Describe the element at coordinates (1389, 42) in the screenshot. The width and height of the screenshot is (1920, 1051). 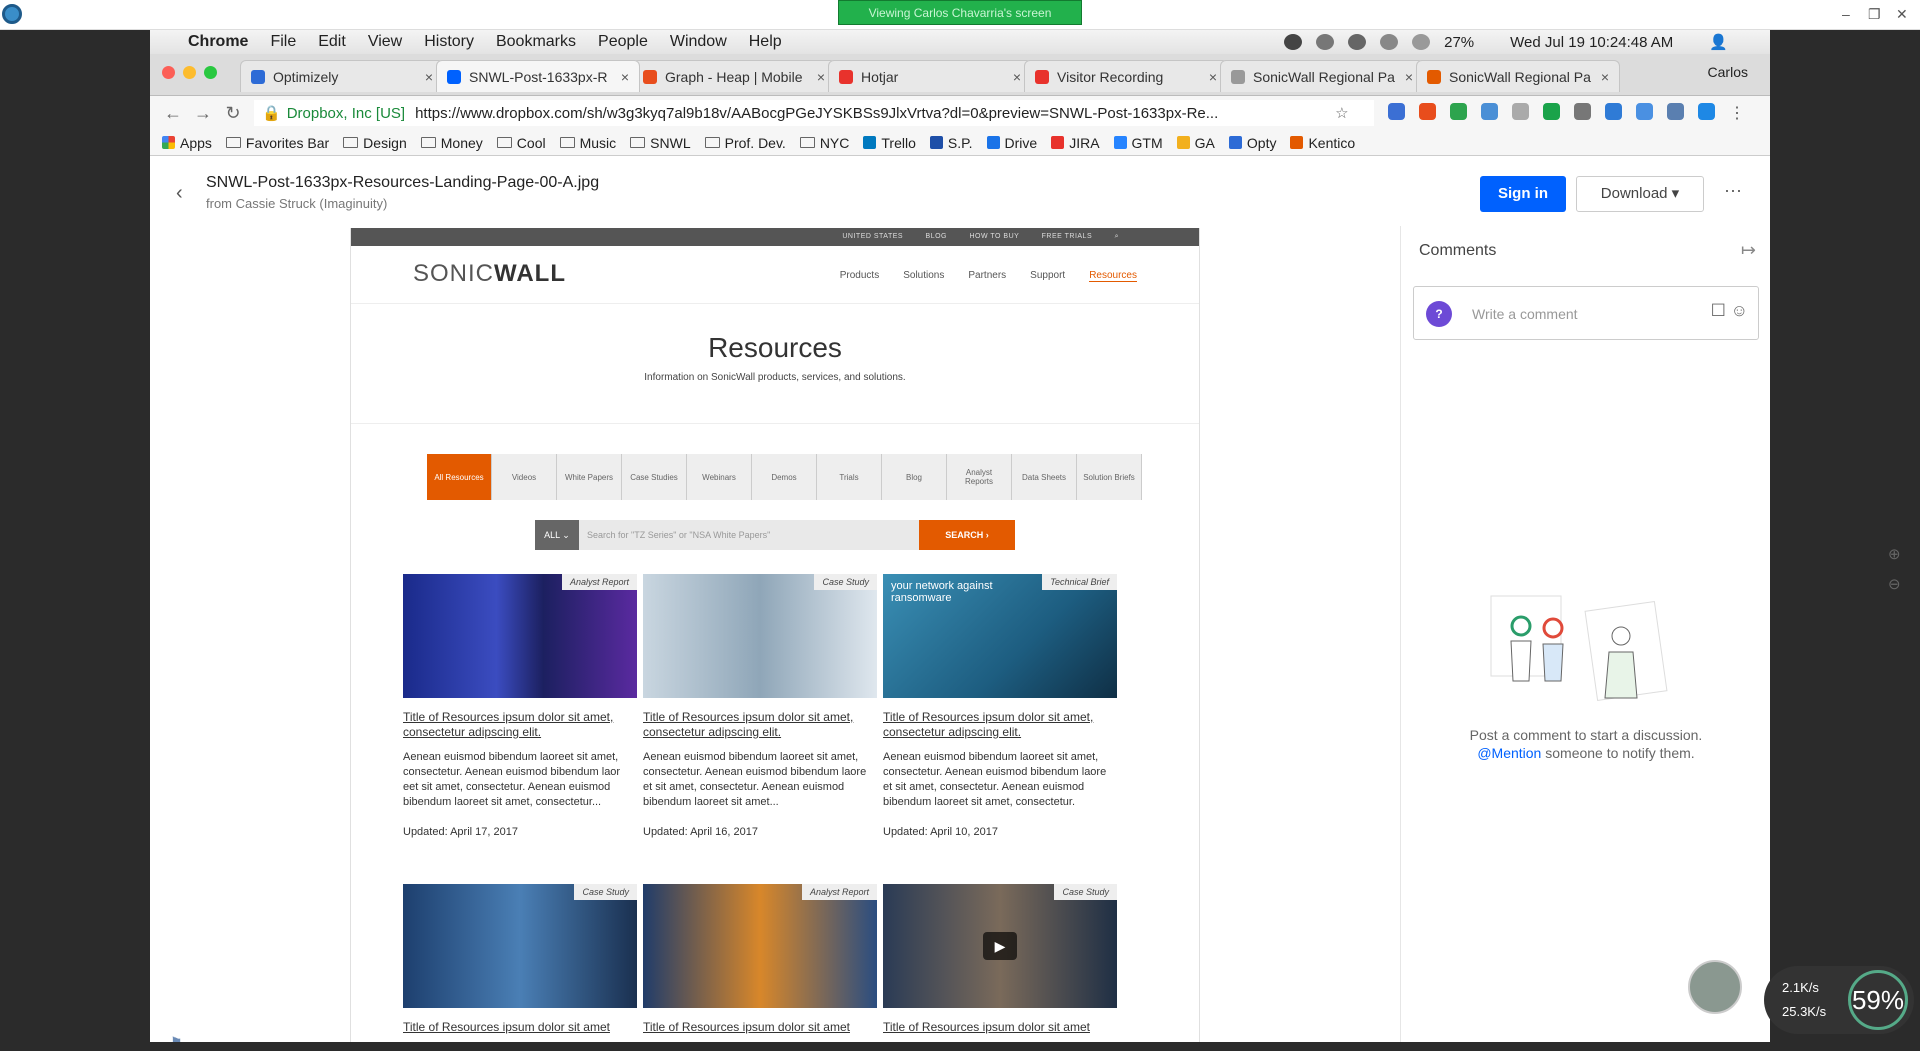
I see `time-machine-icon` at that location.